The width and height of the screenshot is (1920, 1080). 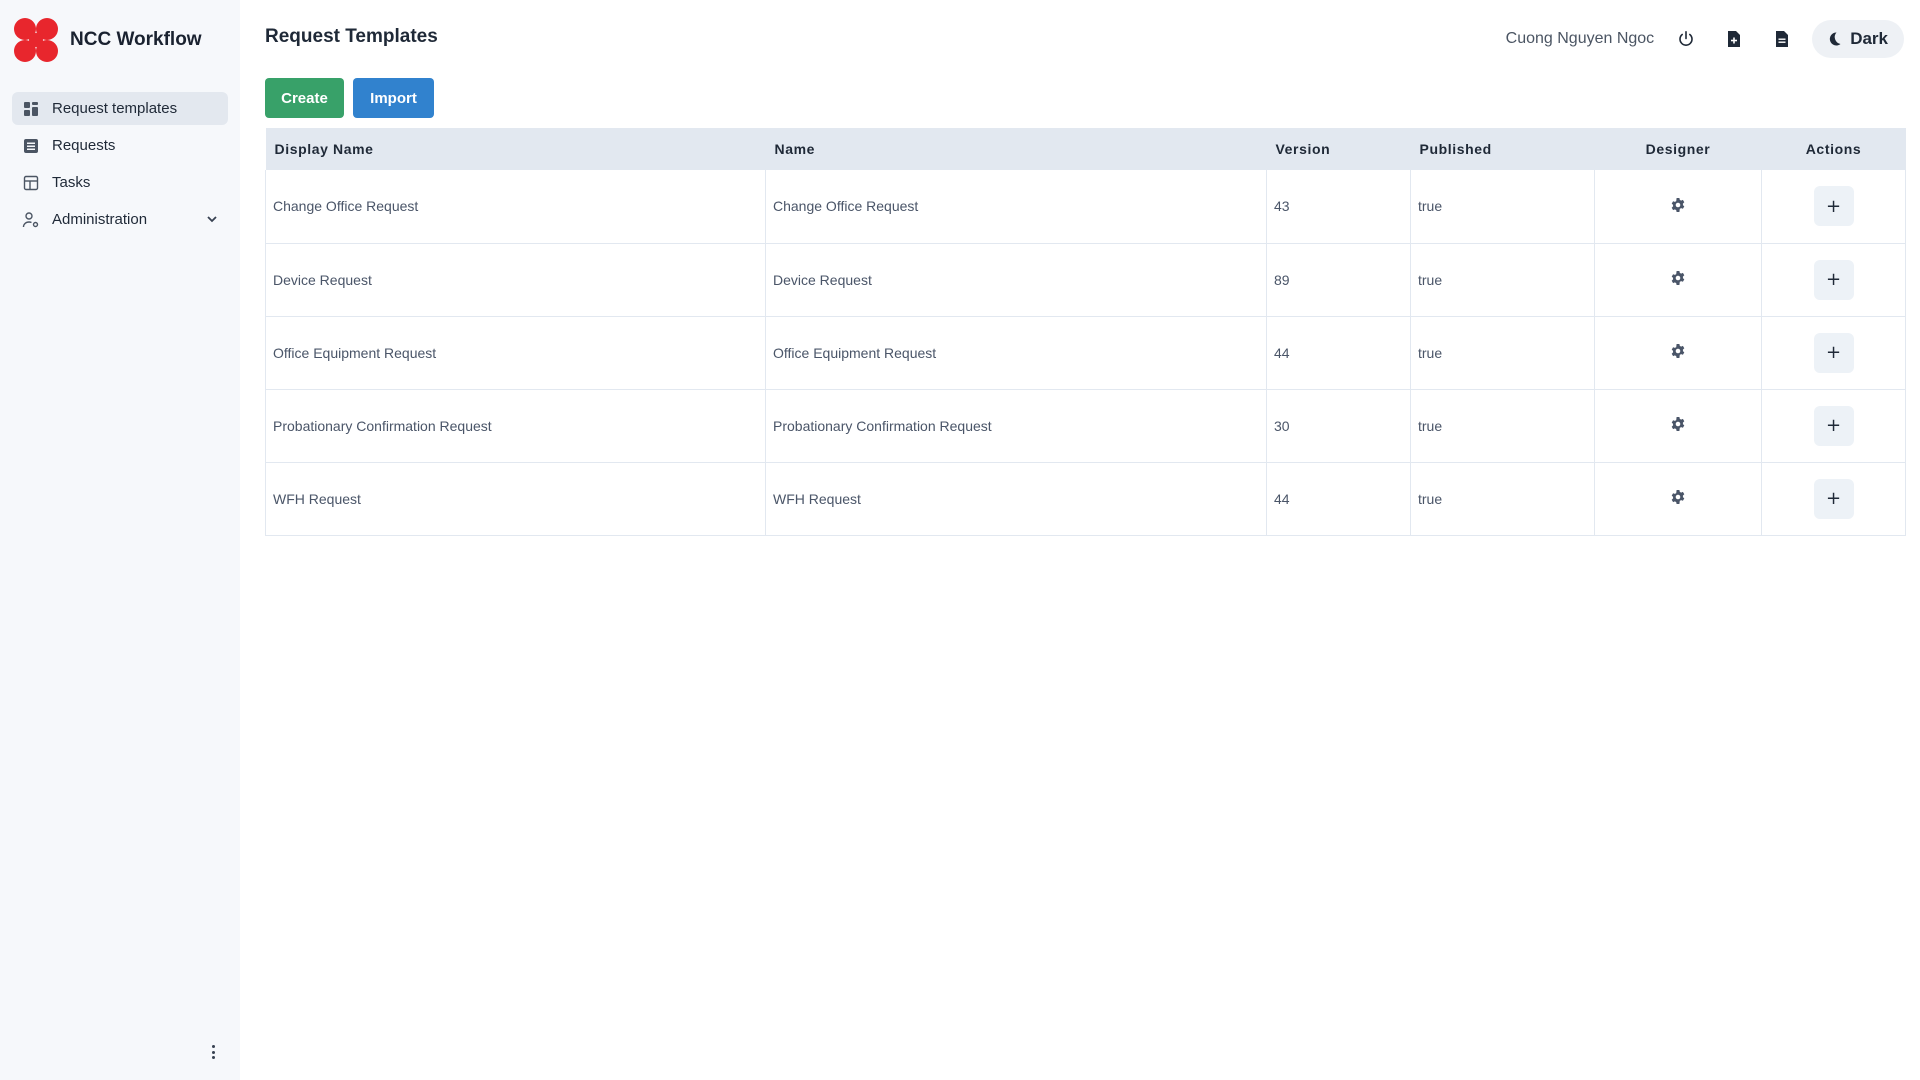 I want to click on table-row: Device Request Device Request 89 true +, so click(x=1085, y=280).